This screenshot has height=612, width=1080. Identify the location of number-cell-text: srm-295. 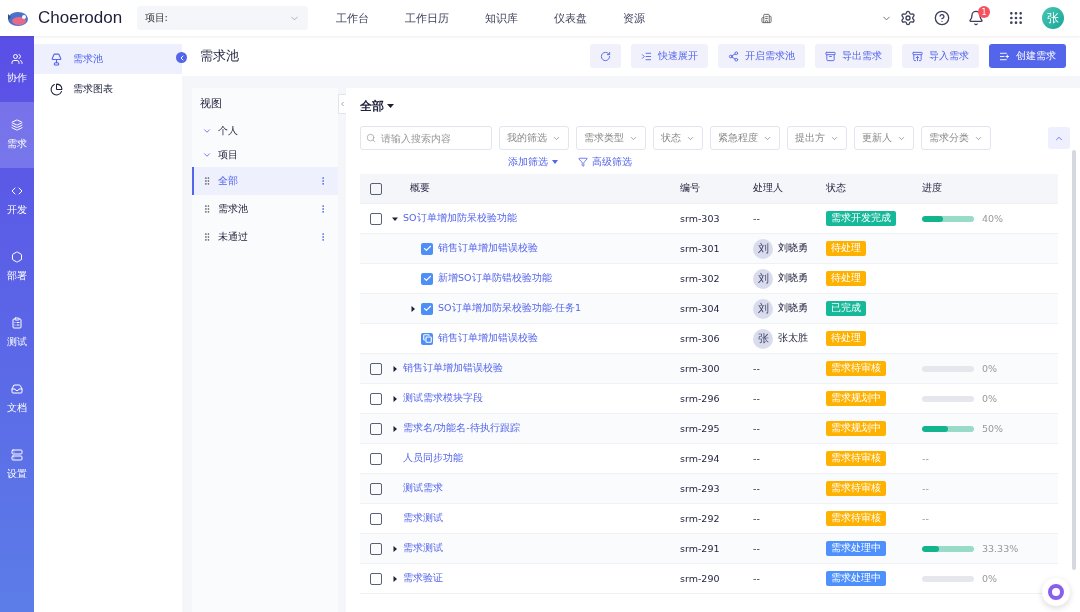
(700, 428).